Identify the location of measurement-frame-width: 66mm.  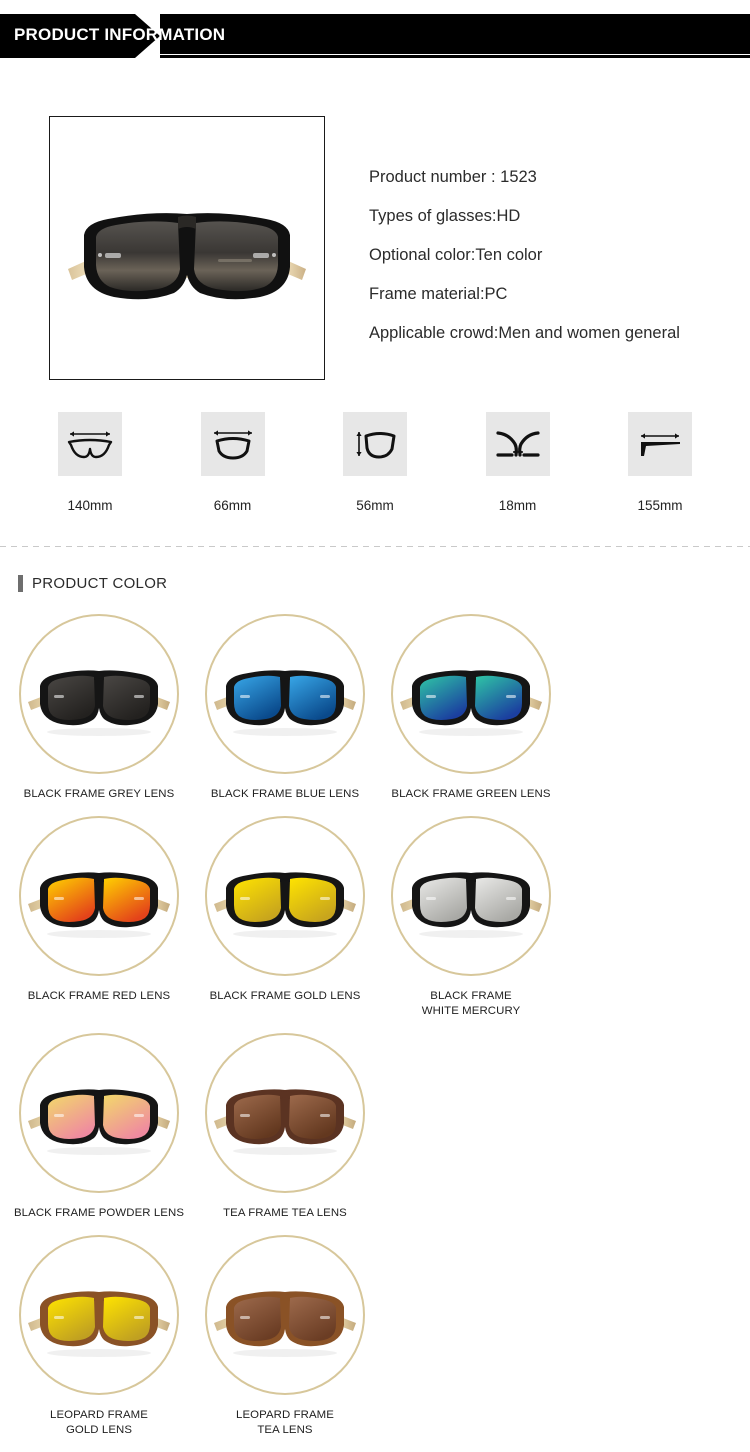
(233, 462).